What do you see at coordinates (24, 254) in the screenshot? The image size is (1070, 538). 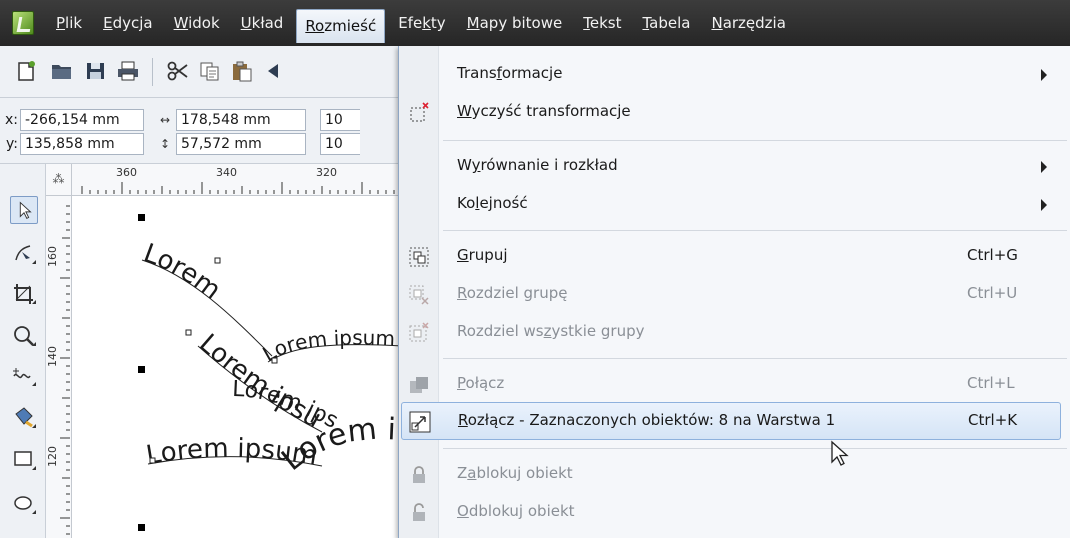 I see `shape-tool-icon` at bounding box center [24, 254].